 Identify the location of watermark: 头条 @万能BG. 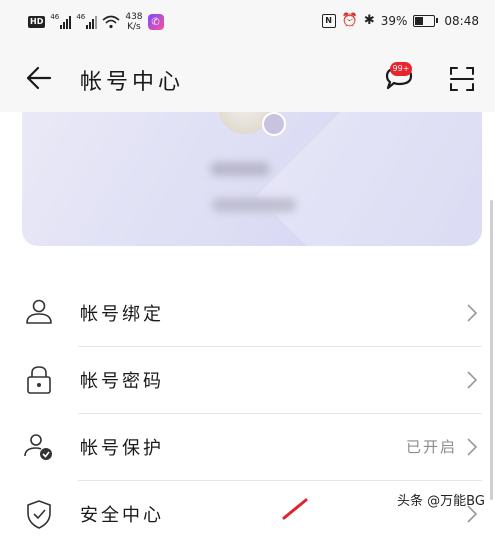
(441, 501).